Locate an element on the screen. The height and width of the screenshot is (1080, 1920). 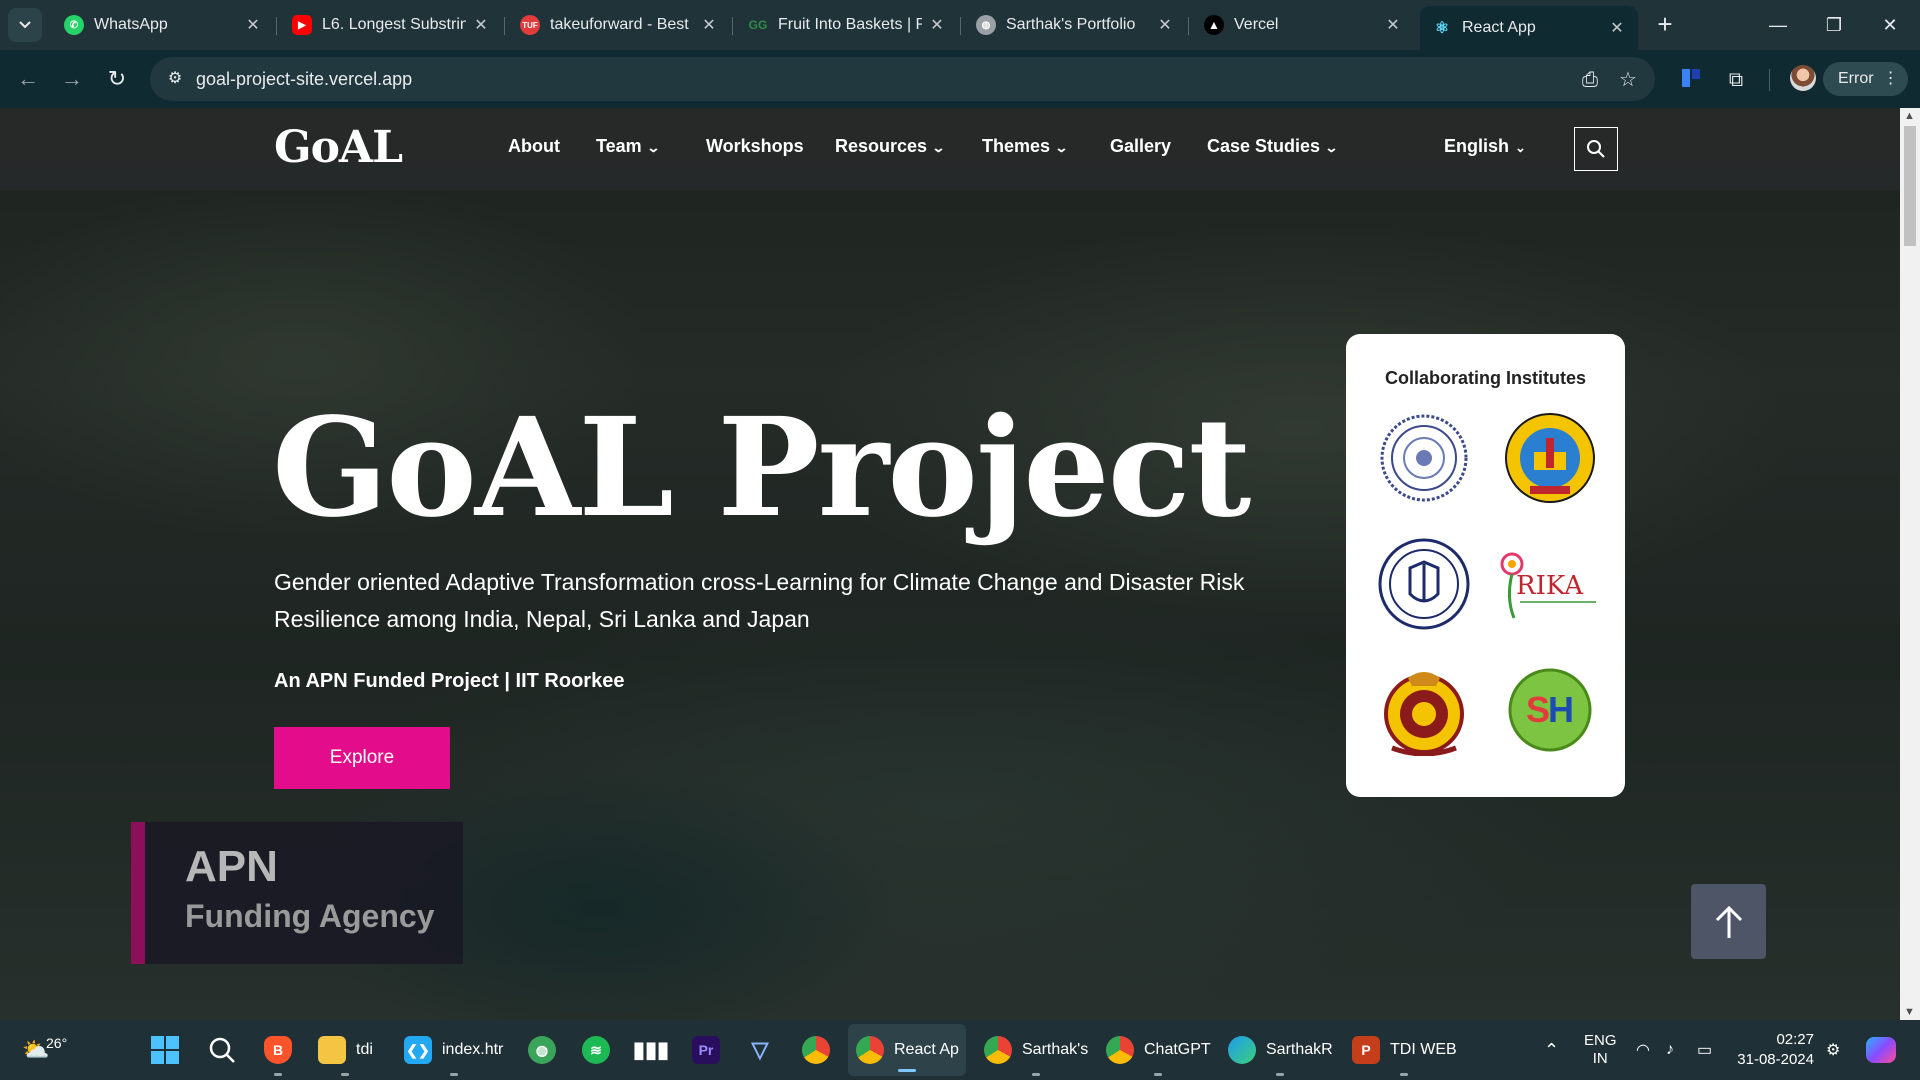
tab-label: Sarthak's Portfolio is located at coordinates (1071, 24).